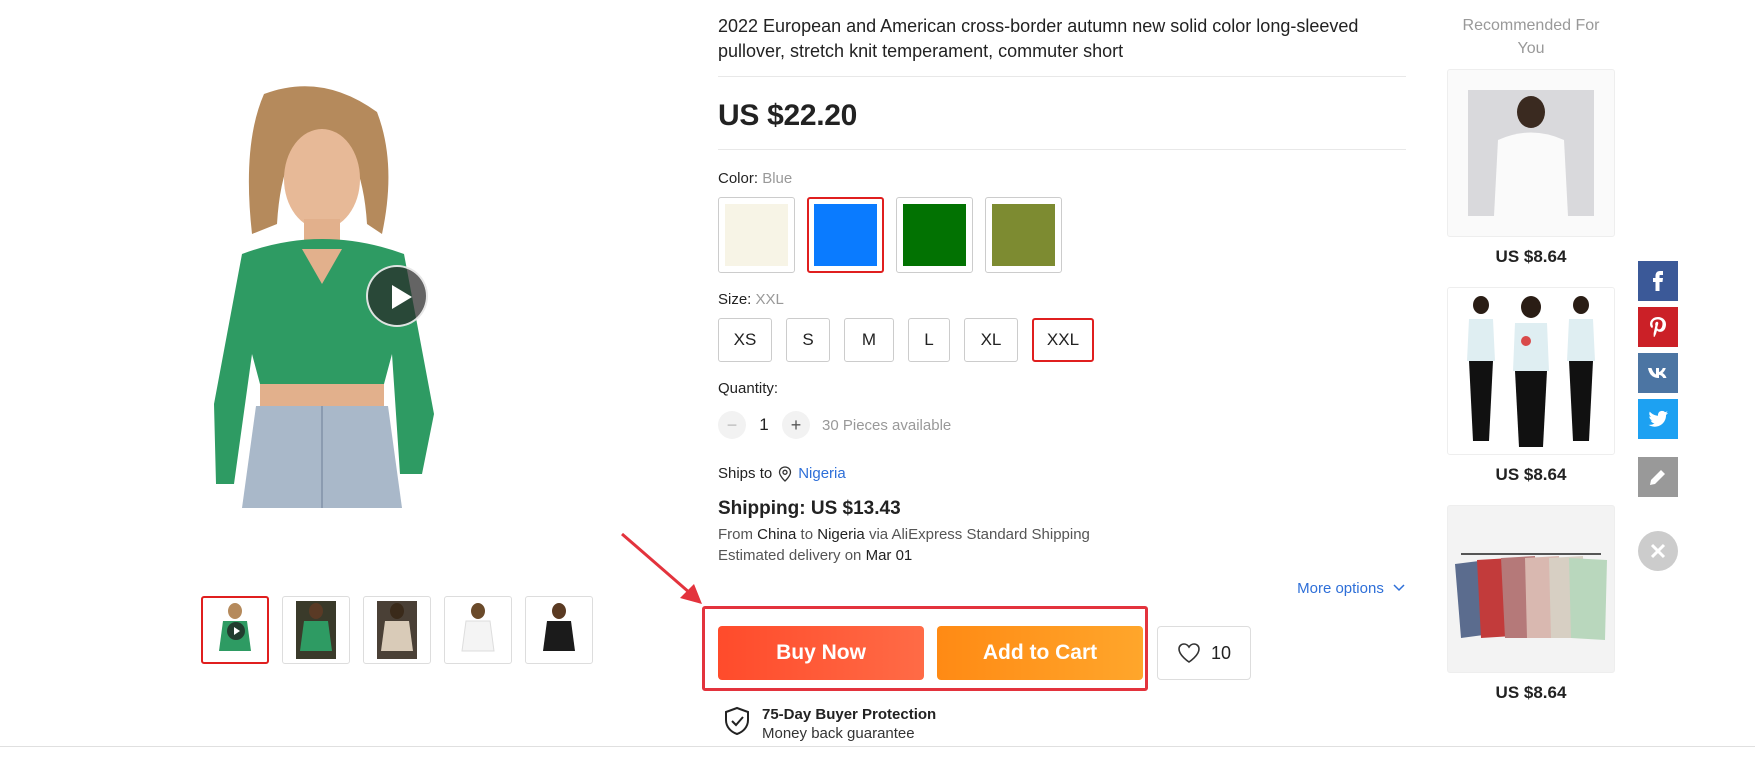  I want to click on size-option-m: M, so click(869, 340).